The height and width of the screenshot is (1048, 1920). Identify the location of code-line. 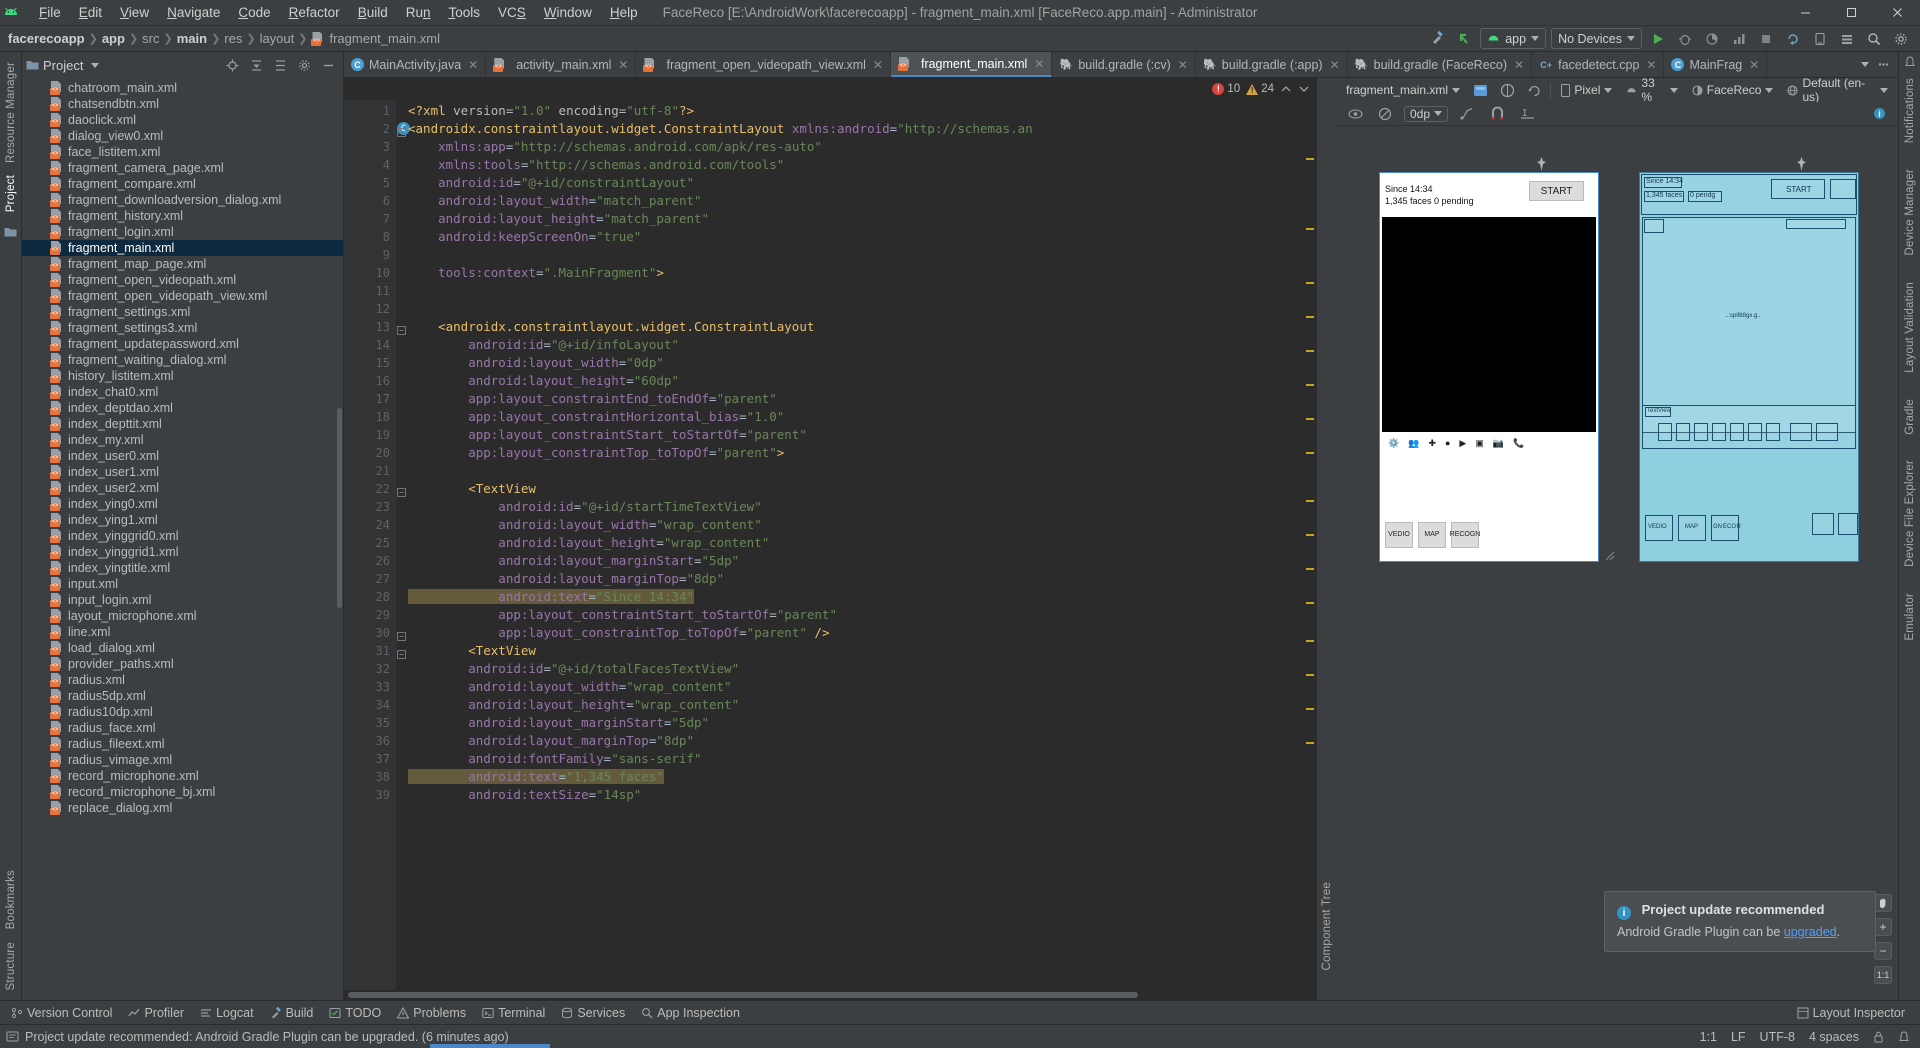
(862, 291).